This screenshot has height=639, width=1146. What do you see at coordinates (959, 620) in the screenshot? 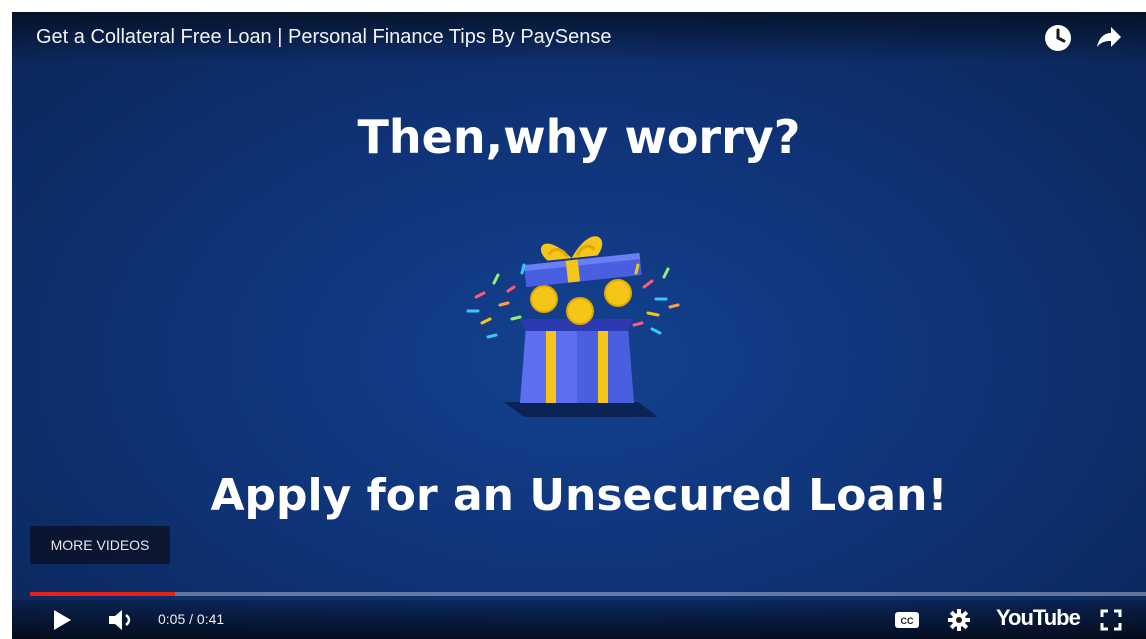
I see `settings-icon` at bounding box center [959, 620].